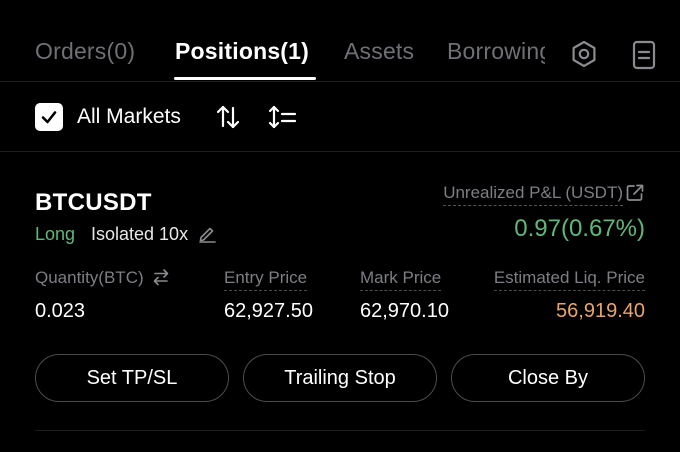  Describe the element at coordinates (60, 311) in the screenshot. I see `quantity-value: 0.023` at that location.